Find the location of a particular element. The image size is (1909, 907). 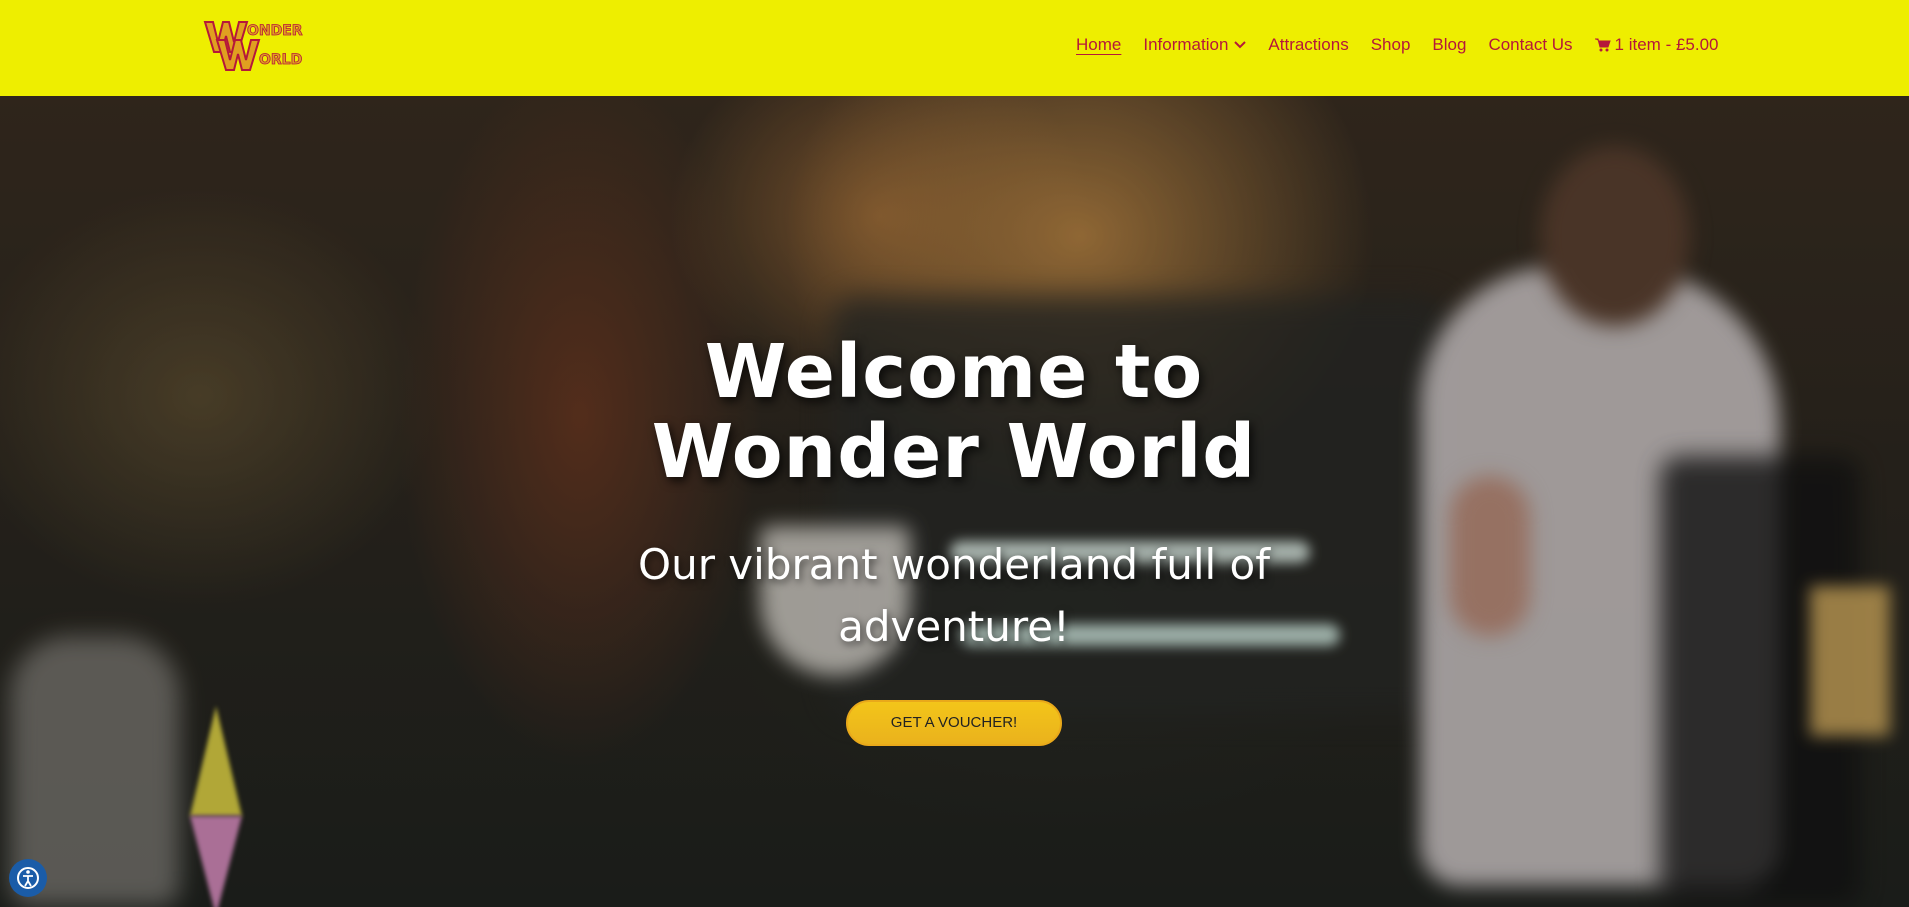

svg-text: ORLD is located at coordinates (280, 60).